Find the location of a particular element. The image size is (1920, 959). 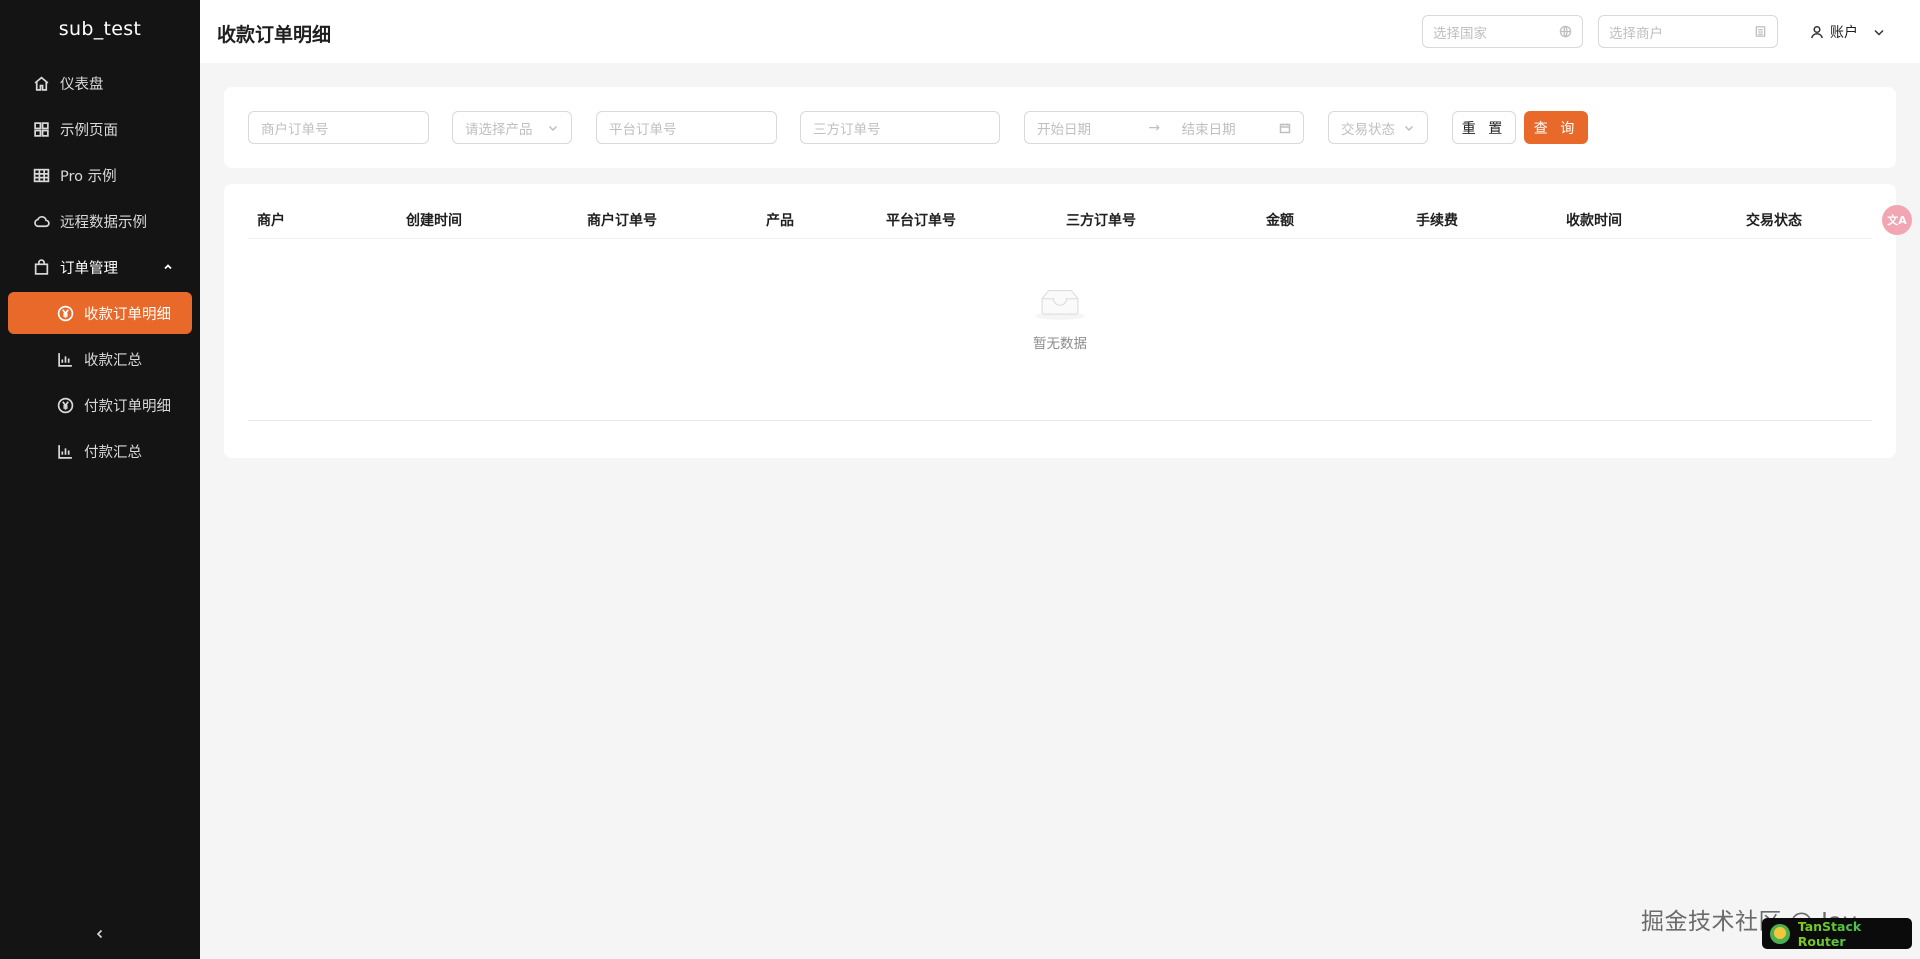

column-header-merchant-order: 商户订单号 is located at coordinates (622, 221).